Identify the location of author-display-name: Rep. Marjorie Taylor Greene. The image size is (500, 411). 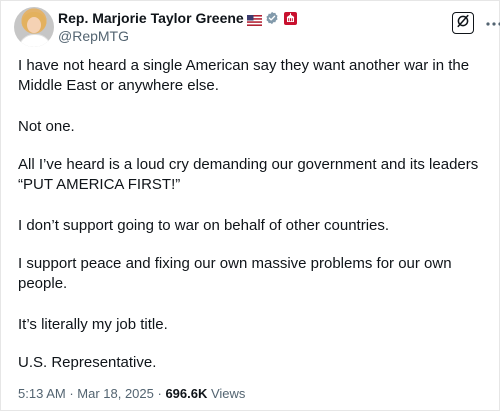
(151, 18).